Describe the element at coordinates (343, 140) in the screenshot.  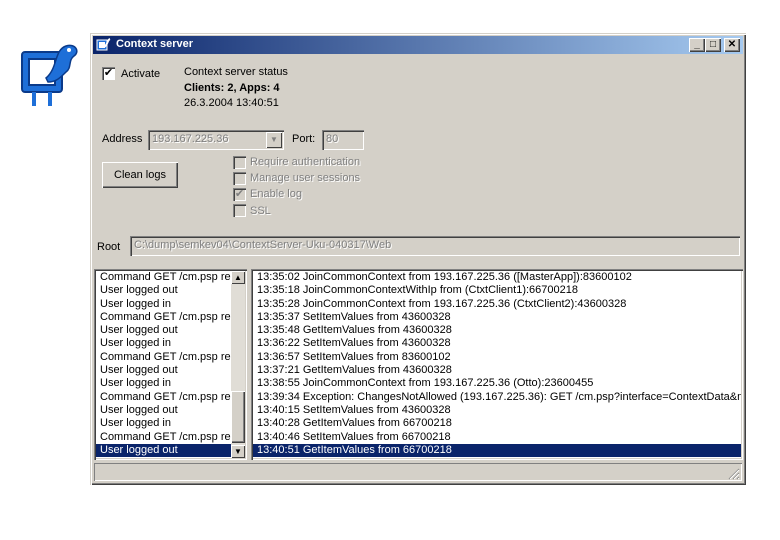
I see `port-field: 80` at that location.